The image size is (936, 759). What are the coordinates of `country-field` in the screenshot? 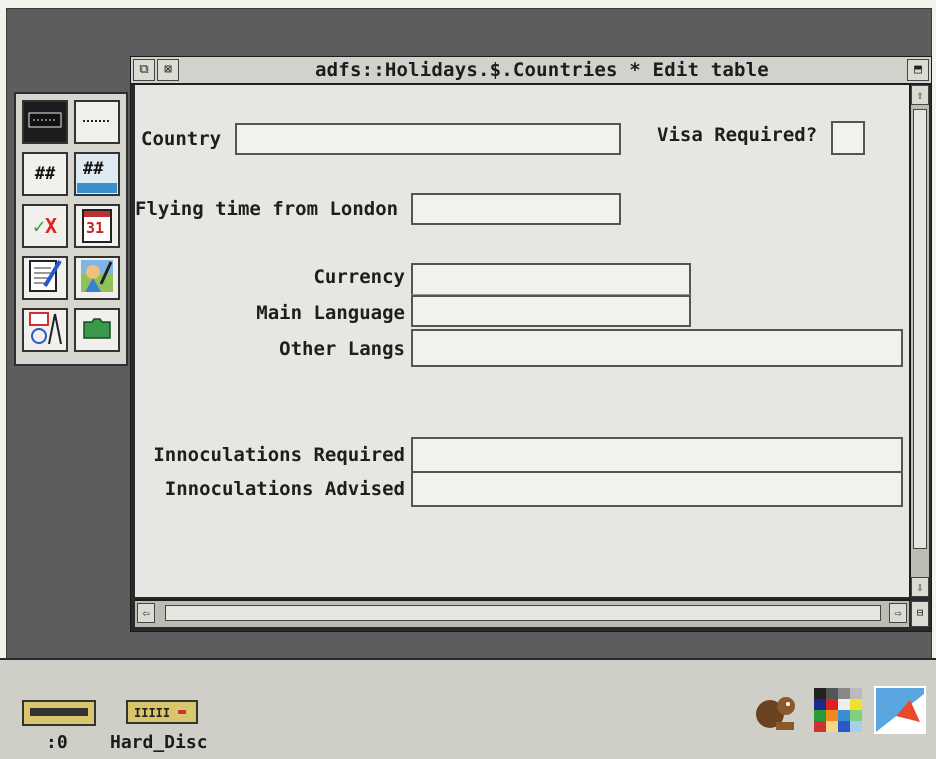 It's located at (428, 139).